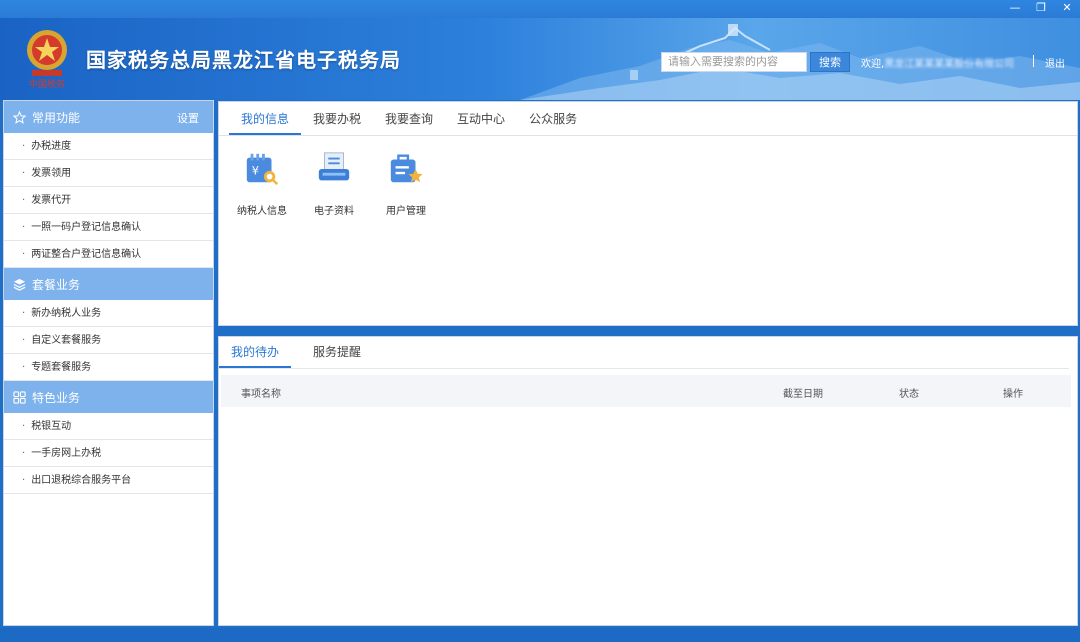 This screenshot has height=642, width=1080. Describe the element at coordinates (648, 176) in the screenshot. I see `app-grid: ¥ 纳税人信息 电子资料 用户管理` at that location.